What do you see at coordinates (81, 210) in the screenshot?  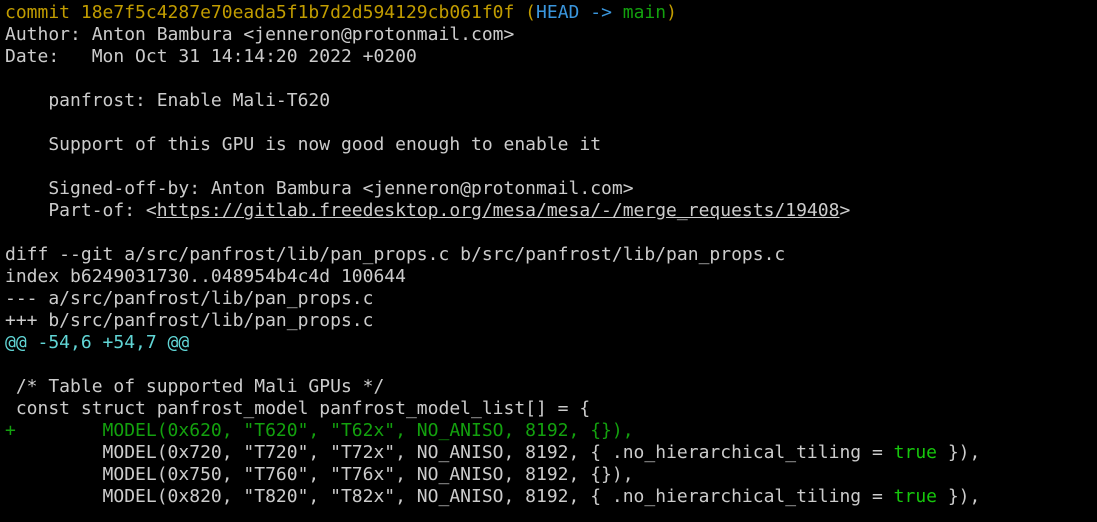 I see `part-of-prefix: Part-of: <` at bounding box center [81, 210].